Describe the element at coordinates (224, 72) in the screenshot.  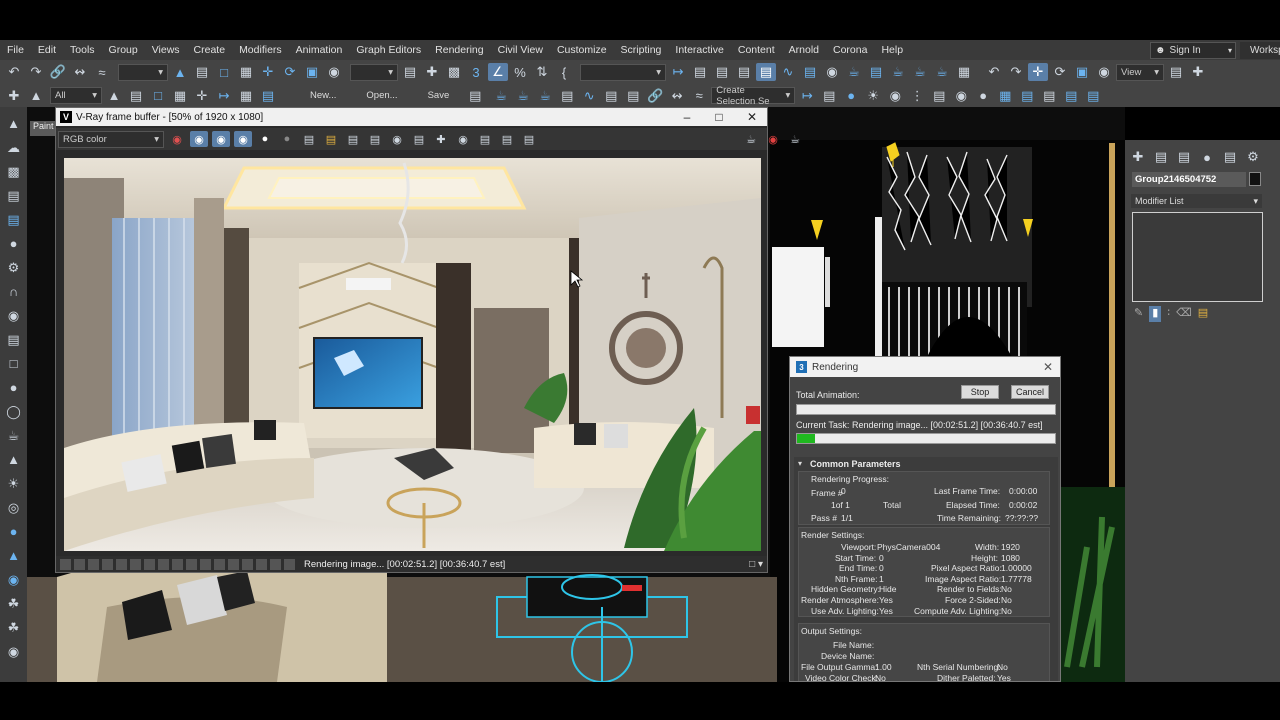
I see `rect-selection-icon: □` at that location.